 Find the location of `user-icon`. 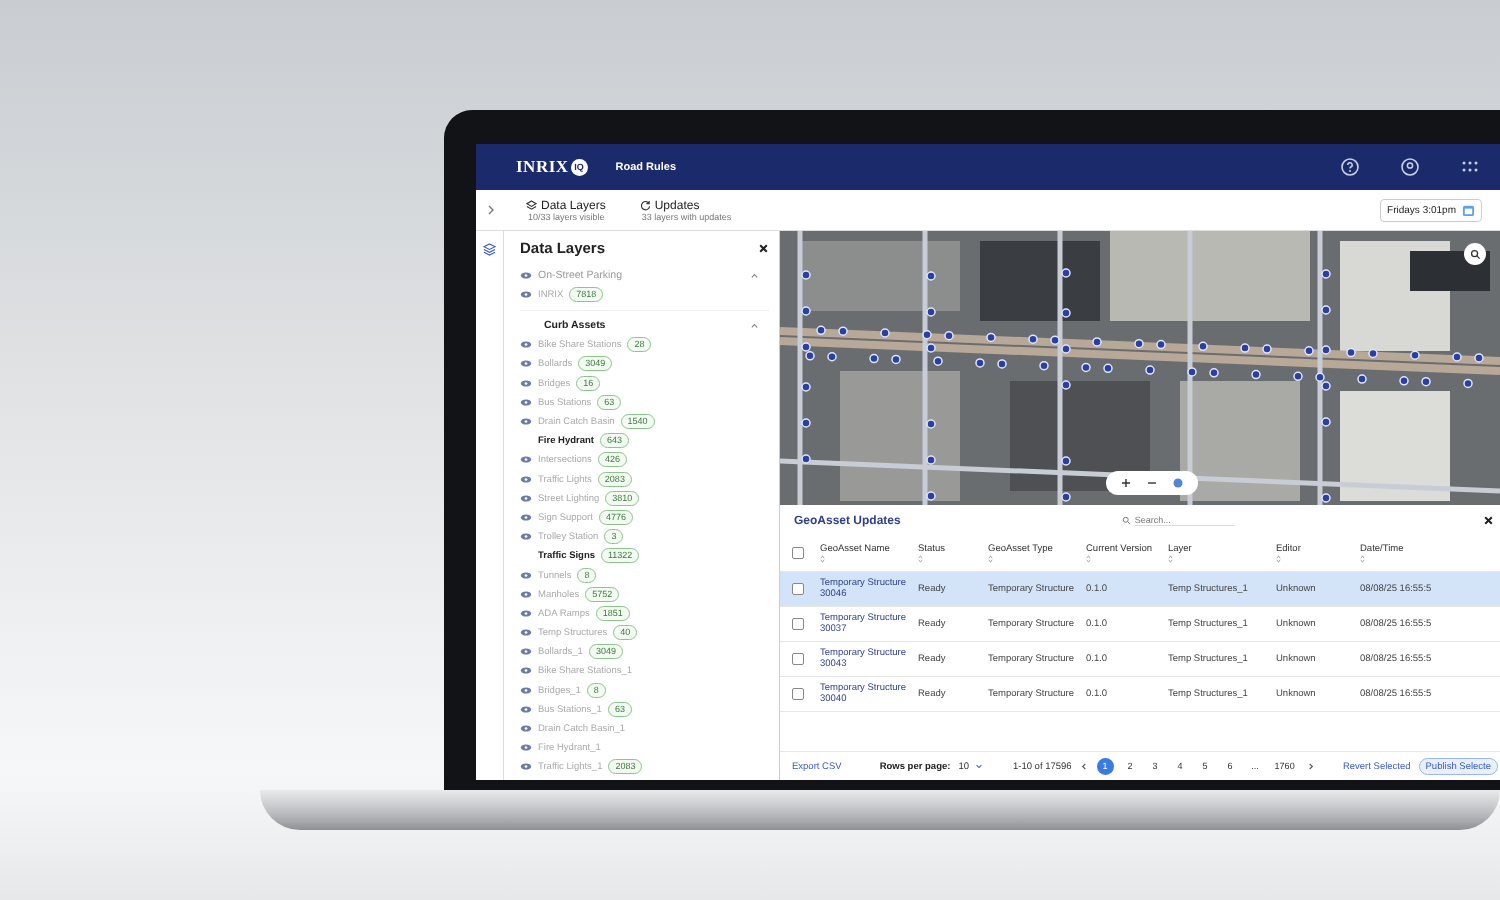

user-icon is located at coordinates (1410, 167).